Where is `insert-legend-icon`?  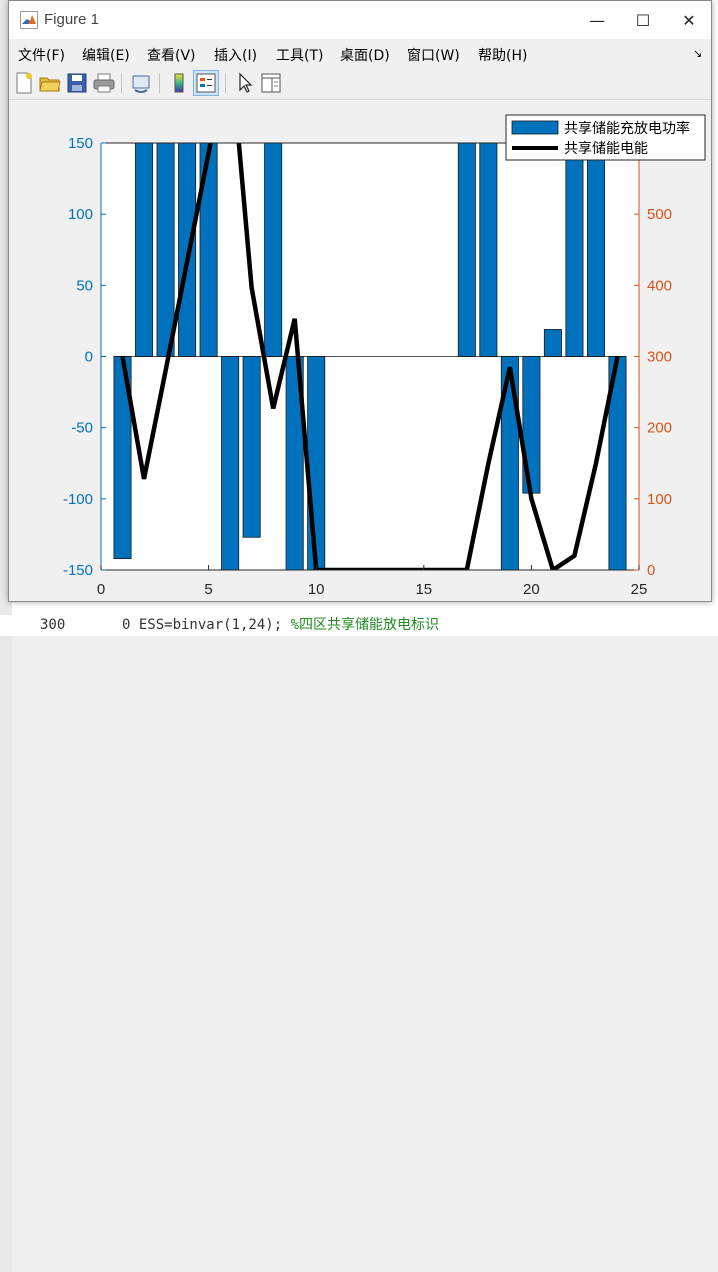
insert-legend-icon is located at coordinates (206, 83).